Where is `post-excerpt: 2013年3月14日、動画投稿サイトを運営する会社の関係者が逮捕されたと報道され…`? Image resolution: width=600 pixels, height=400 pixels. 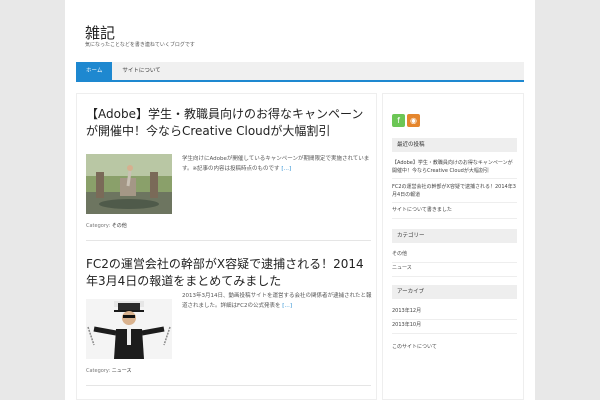
post-excerpt: 2013年3月14日、動画投稿サイトを運営する会社の関係者が逮捕されたと報道され… is located at coordinates (277, 301).